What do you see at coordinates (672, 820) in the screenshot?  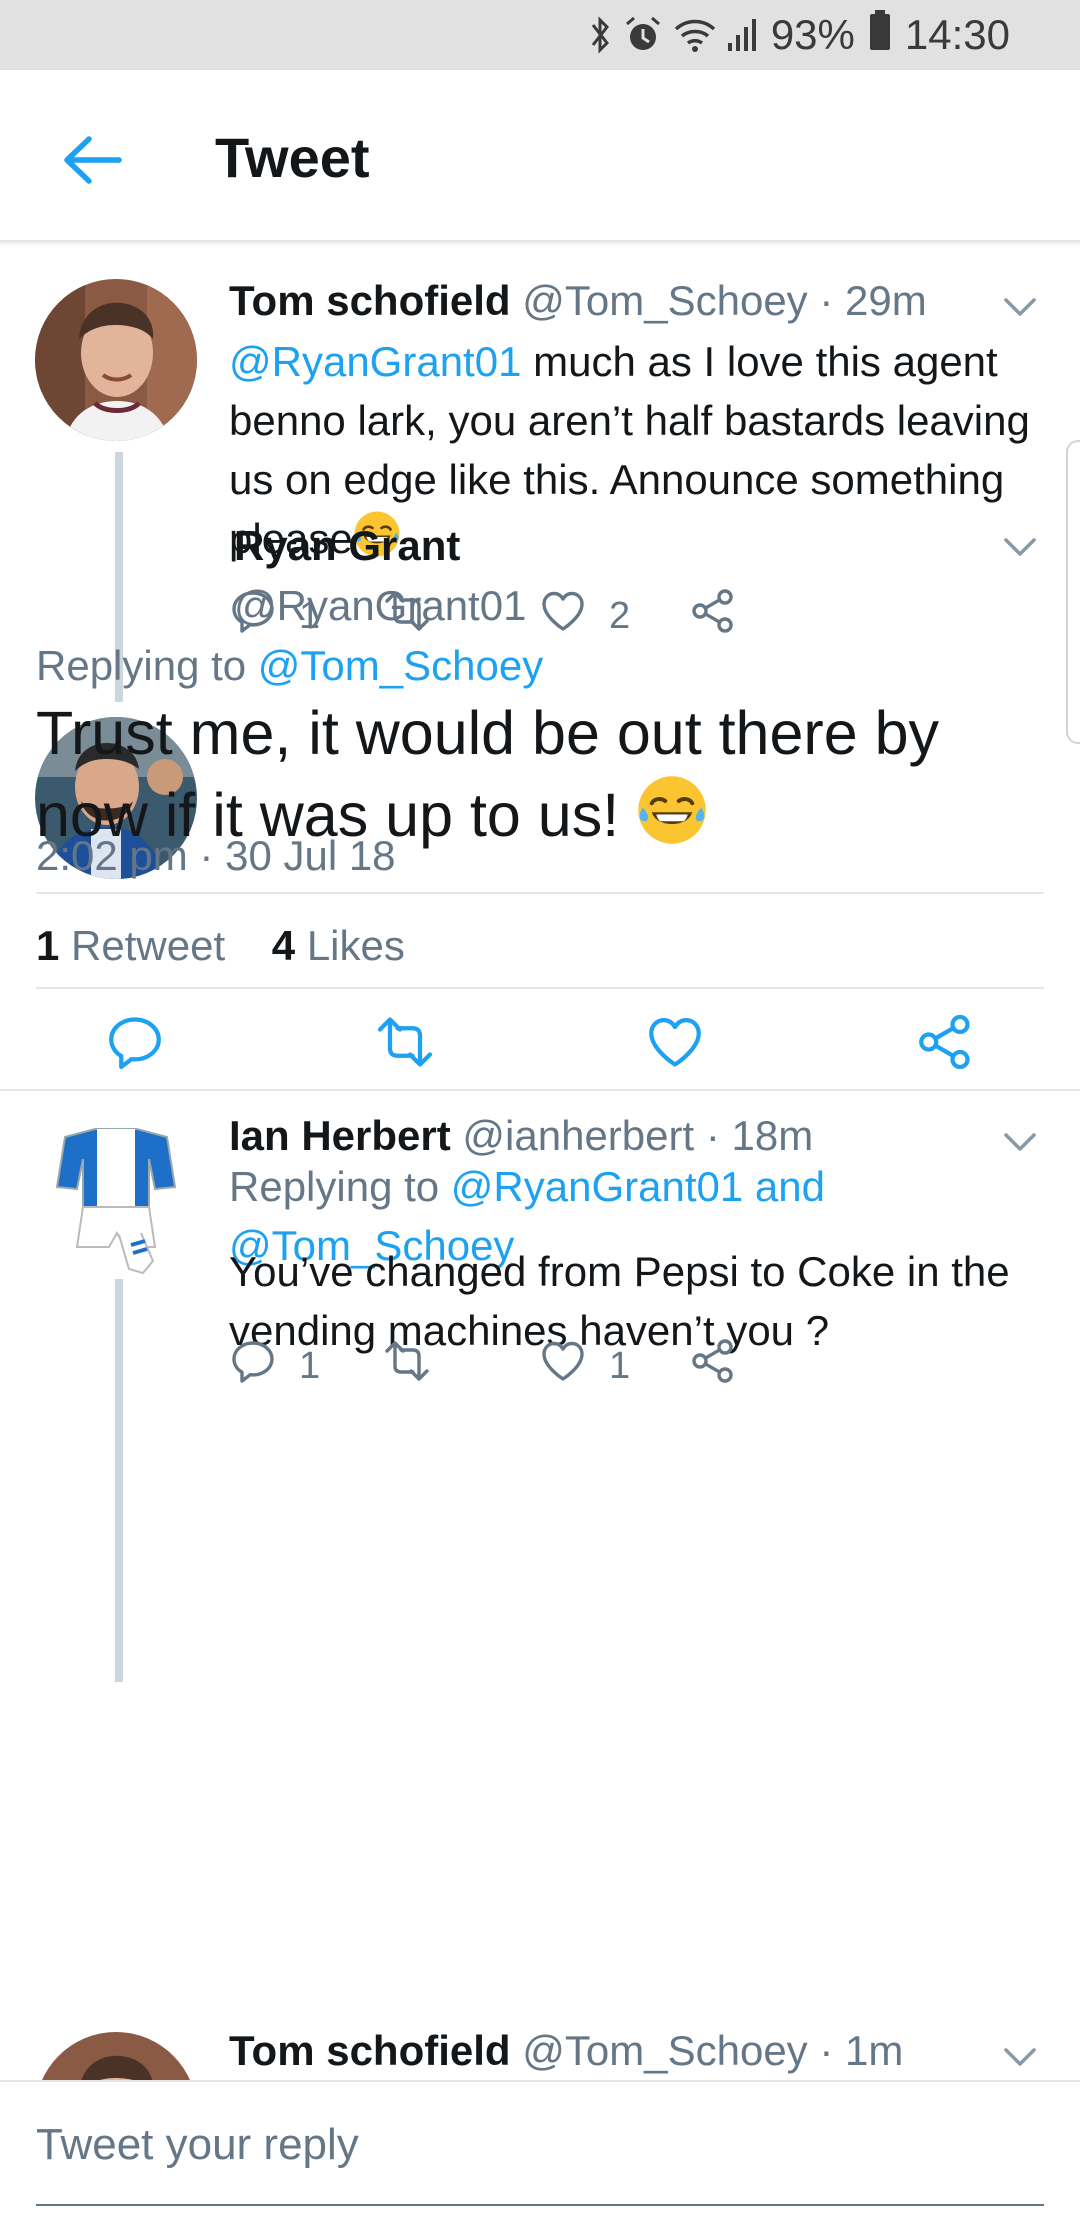 I see `laughing-emoji-icon` at bounding box center [672, 820].